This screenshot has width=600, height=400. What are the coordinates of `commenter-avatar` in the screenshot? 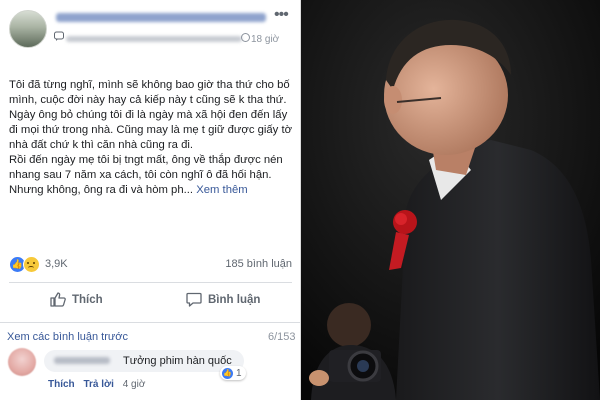 It's located at (22, 362).